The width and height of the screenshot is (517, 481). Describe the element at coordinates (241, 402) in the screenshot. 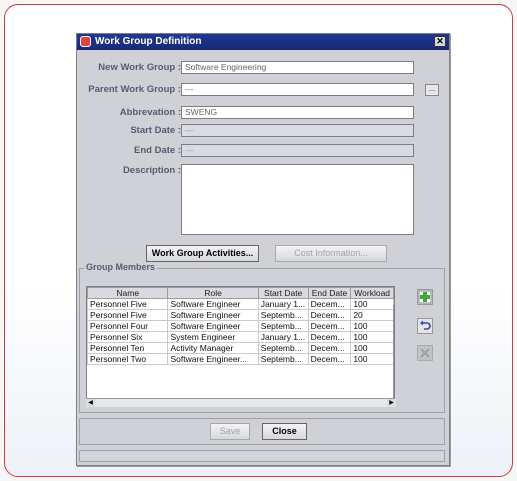

I see `members-horizontal-scrollbar: ◀ ▶` at that location.